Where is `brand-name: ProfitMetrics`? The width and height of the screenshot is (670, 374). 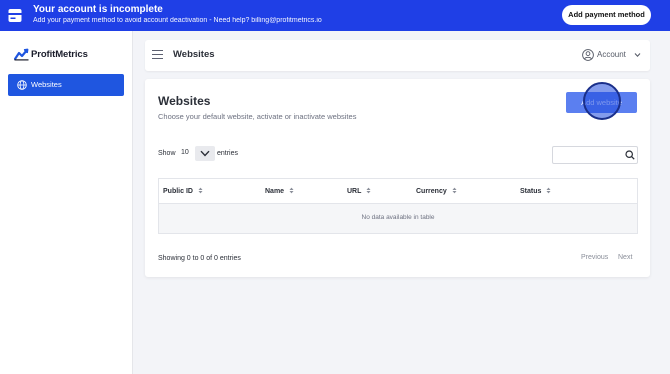
brand-name: ProfitMetrics is located at coordinates (59, 54).